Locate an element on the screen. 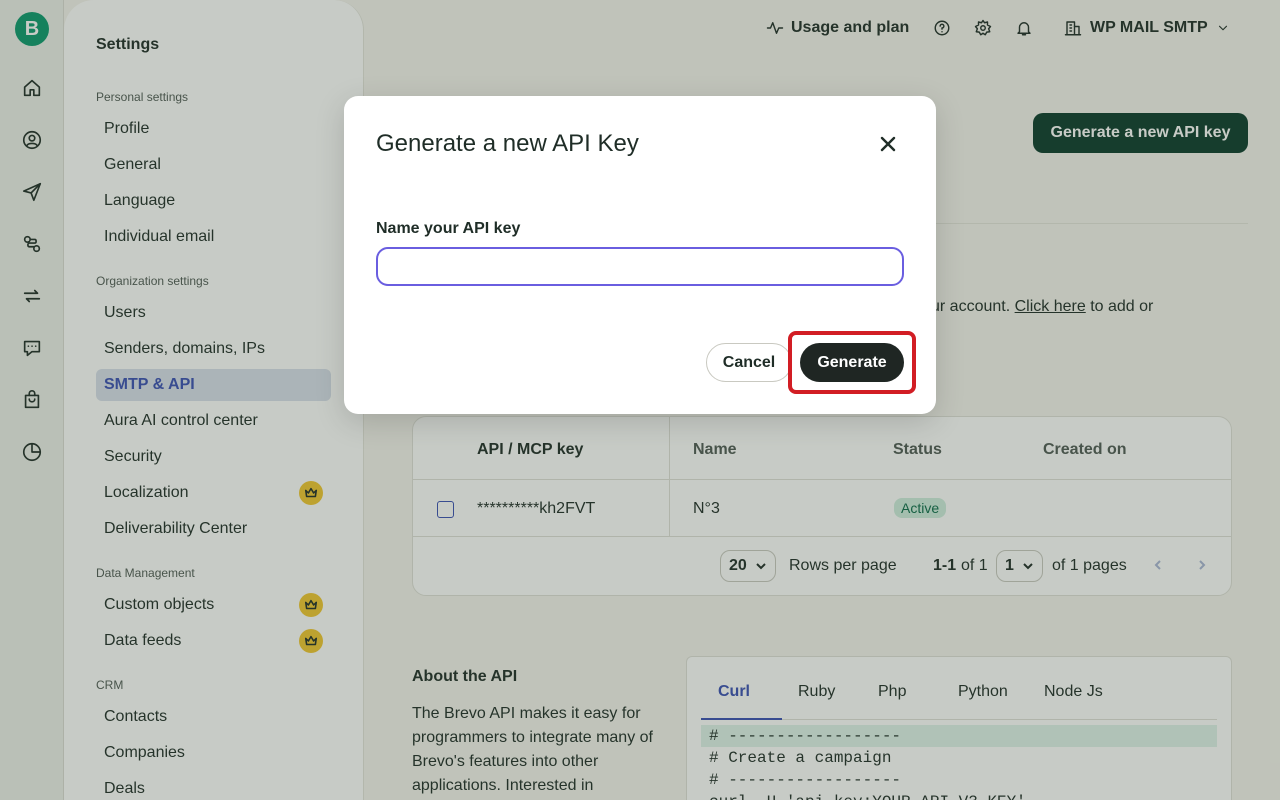 The width and height of the screenshot is (1280, 800). dialog-title: Generate a new API Key is located at coordinates (507, 143).